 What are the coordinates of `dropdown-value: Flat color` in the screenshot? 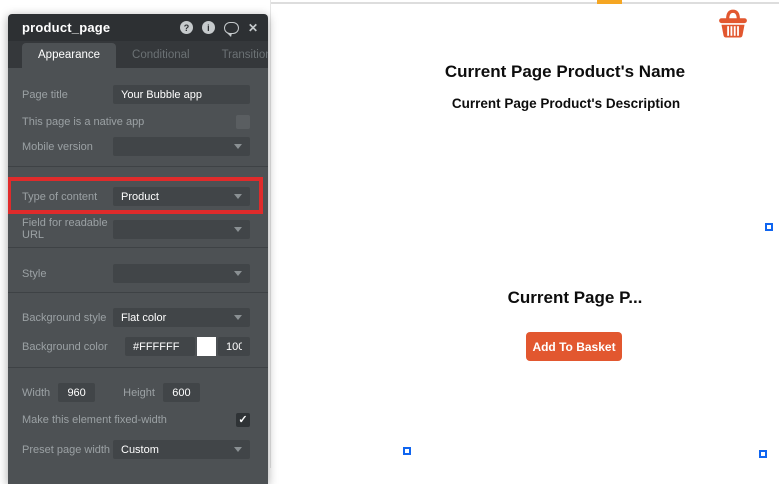 It's located at (144, 317).